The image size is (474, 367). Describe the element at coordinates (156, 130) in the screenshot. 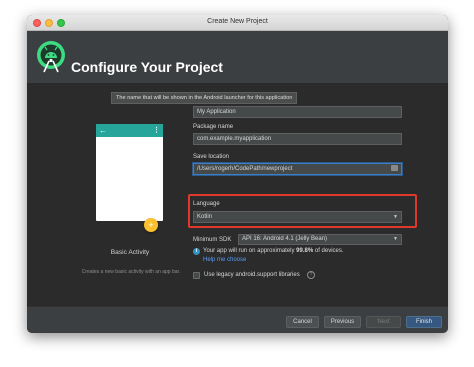

I see `overflow-menu-icon: ⋮` at that location.